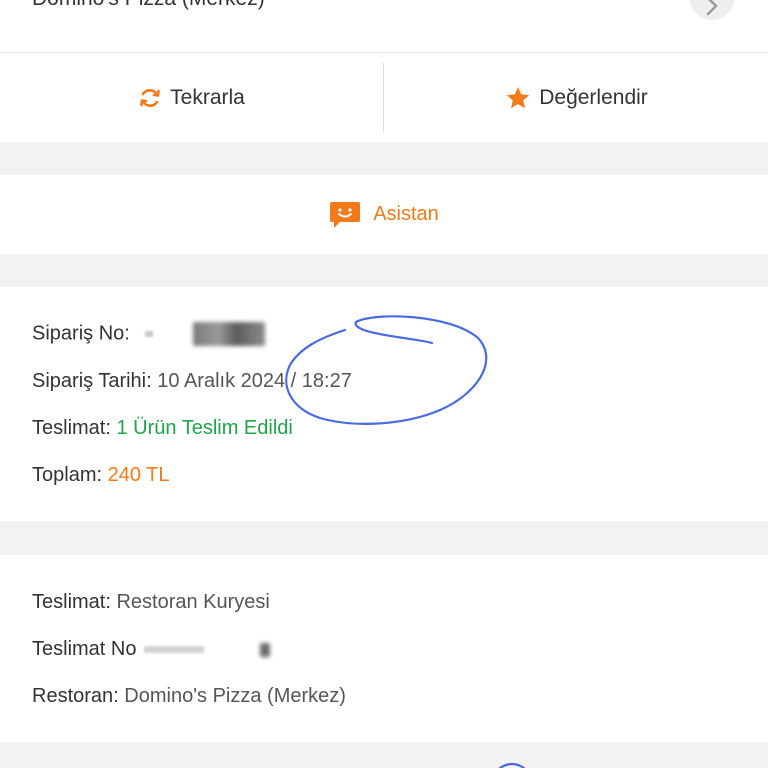  I want to click on order-total-row: Toplam: 240 TL, so click(101, 475).